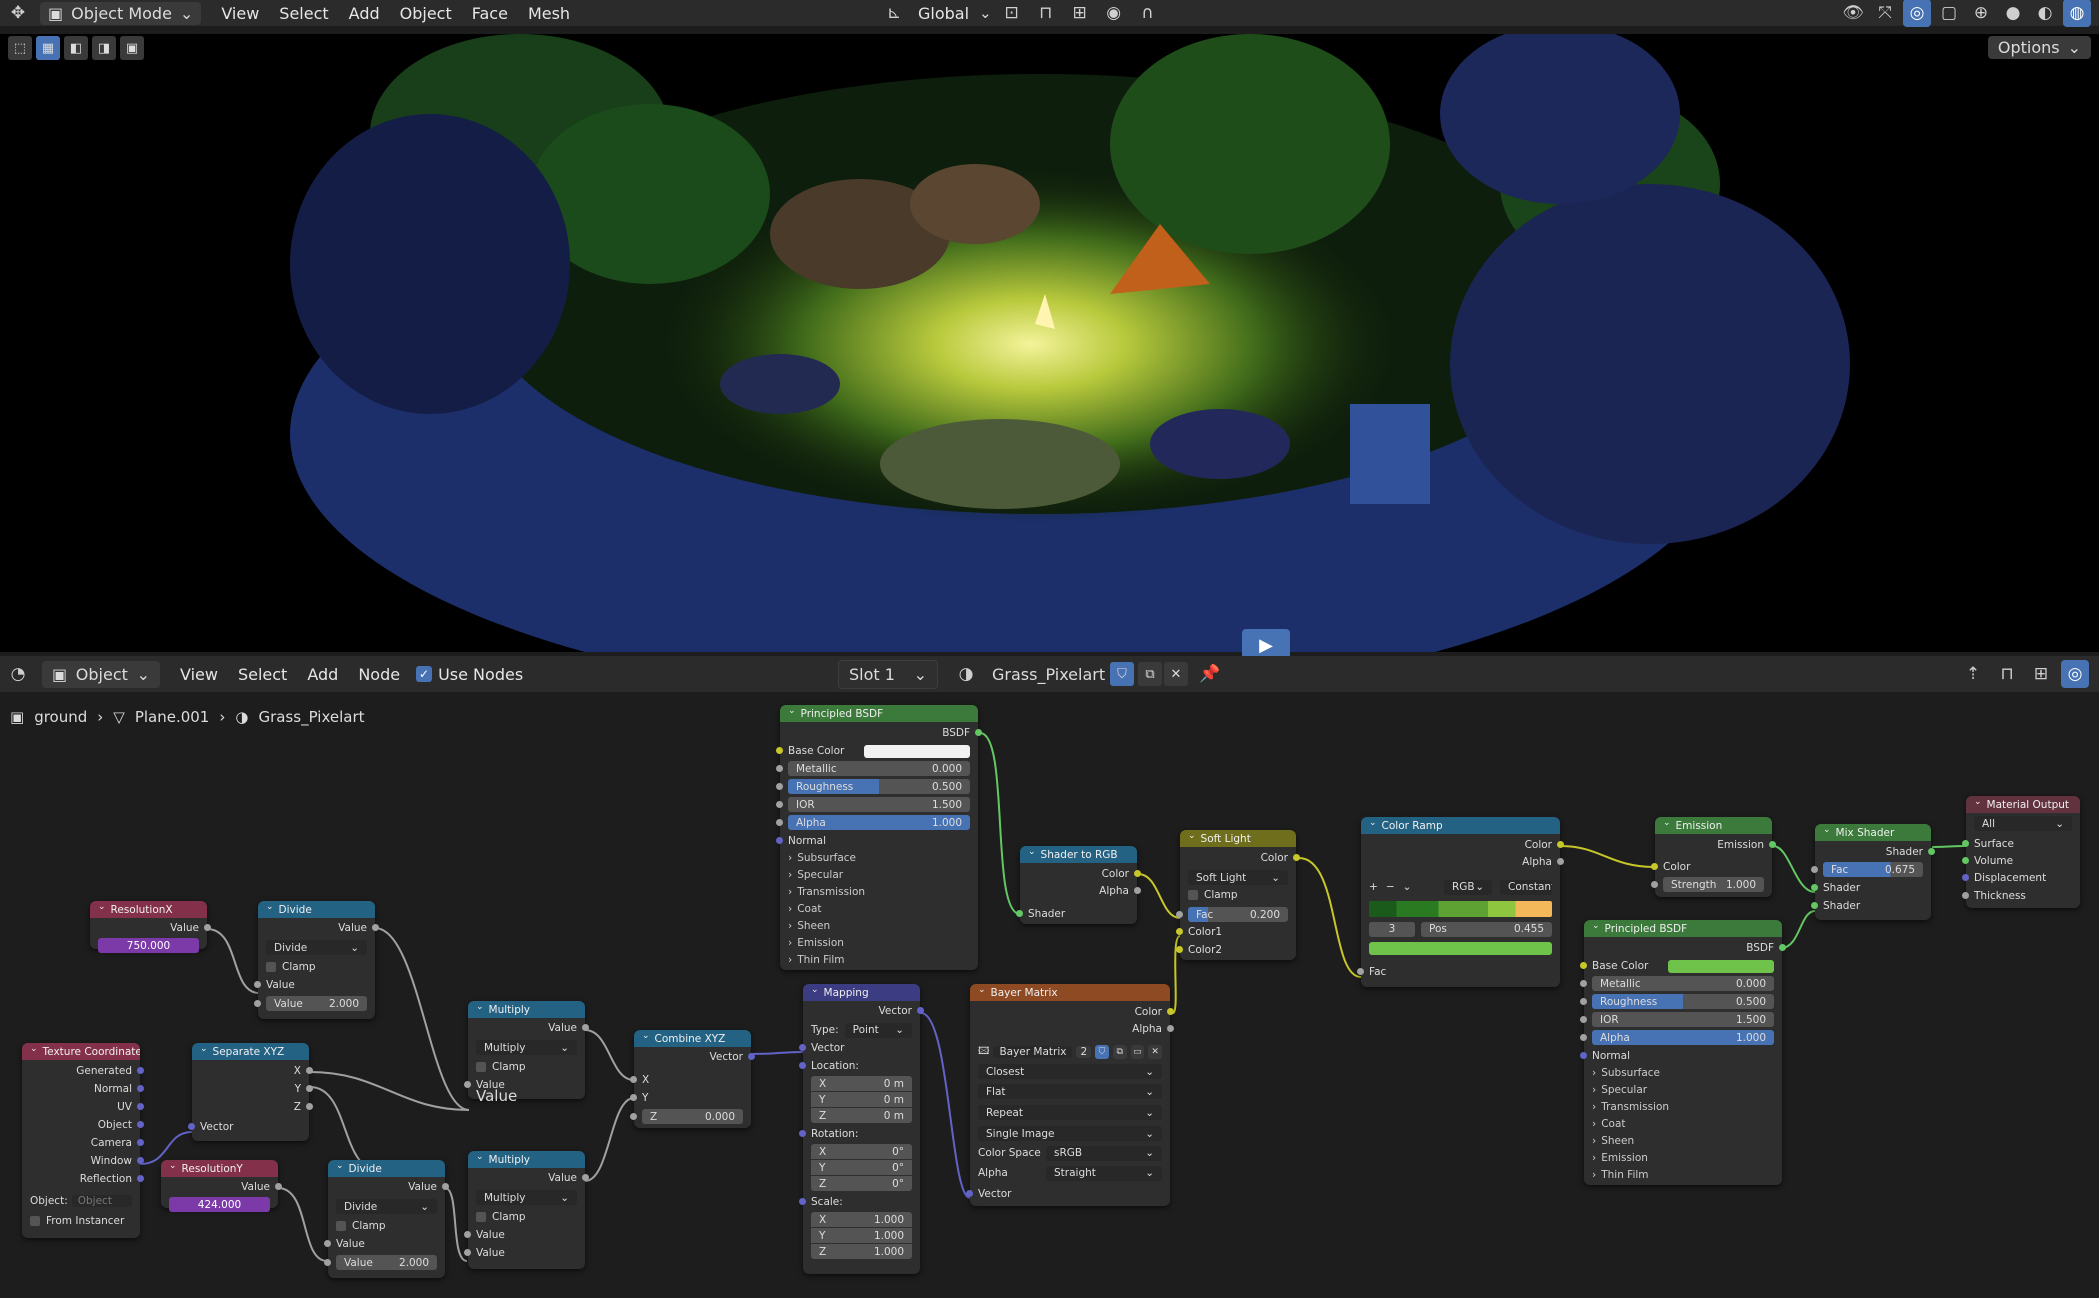 This screenshot has width=2099, height=1298. Describe the element at coordinates (879, 875) in the screenshot. I see `panel-specular: Specular` at that location.